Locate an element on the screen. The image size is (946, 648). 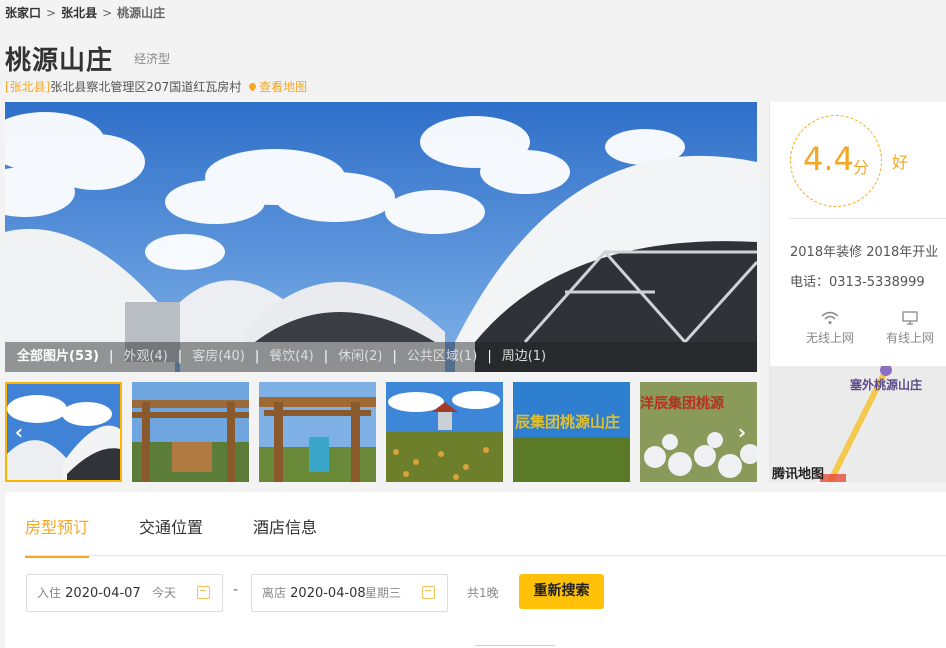
thumbnail-image: 辰集团桃源山庄 is located at coordinates (571, 432).